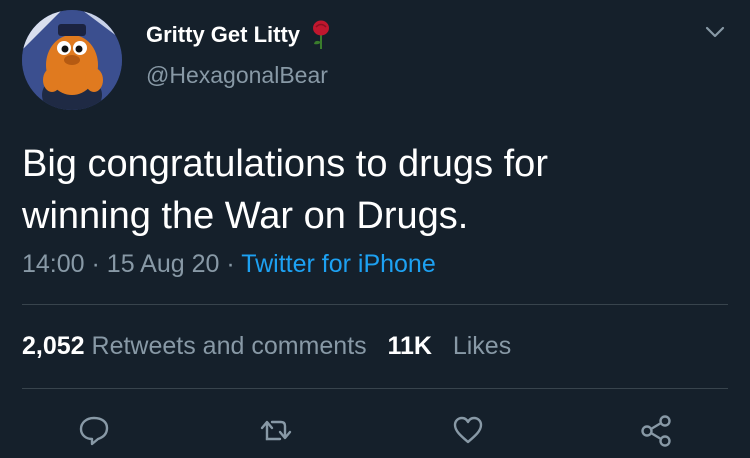 The height and width of the screenshot is (458, 750). What do you see at coordinates (237, 75) in the screenshot?
I see `user-handle: @HexagonalBear` at bounding box center [237, 75].